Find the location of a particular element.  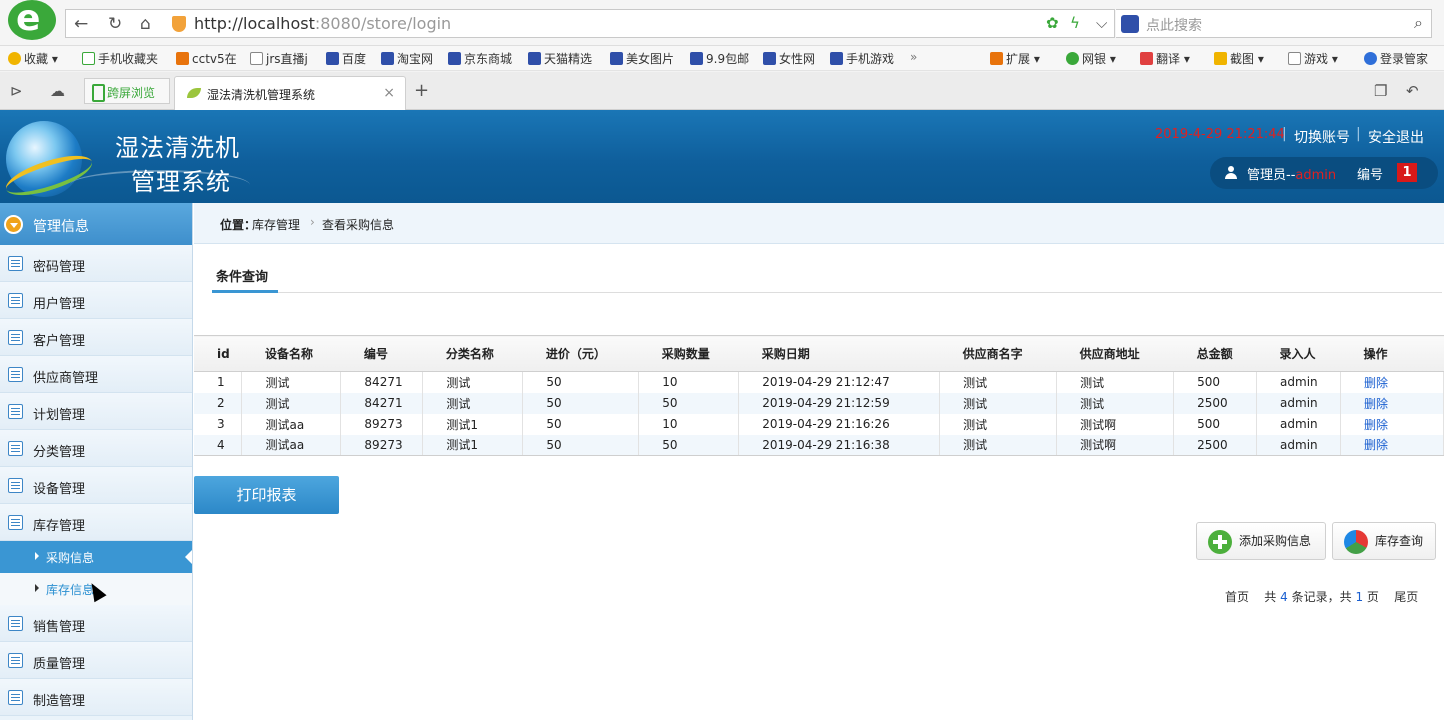

switch-account-link: 切换账号 is located at coordinates (1322, 137).